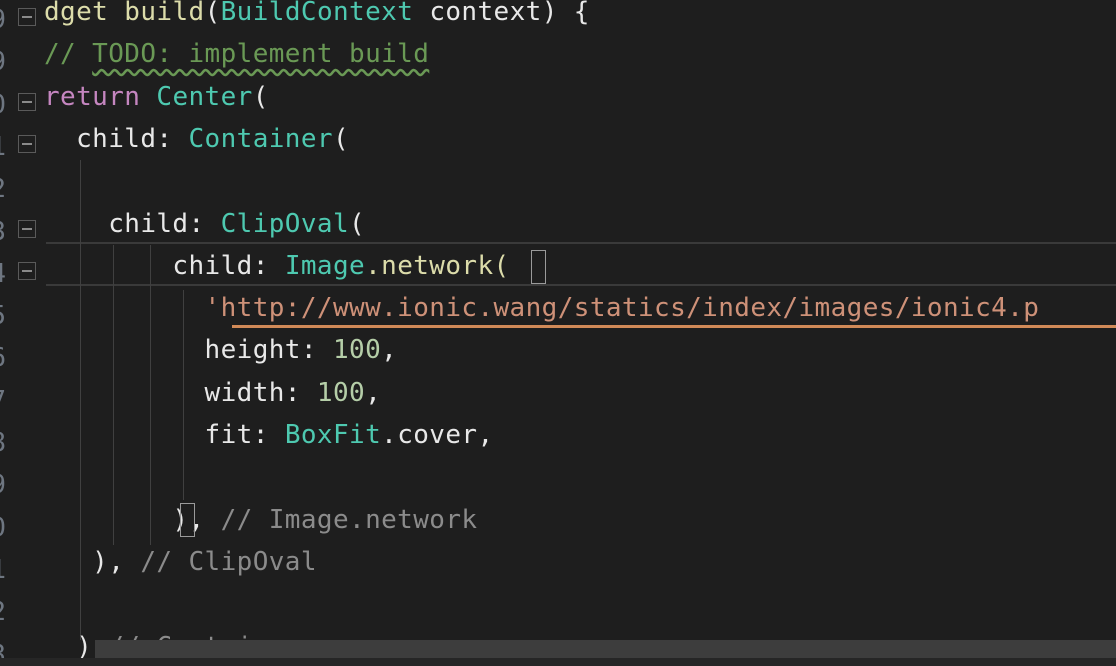  What do you see at coordinates (437, 265) in the screenshot?
I see `code-token: .network(` at bounding box center [437, 265].